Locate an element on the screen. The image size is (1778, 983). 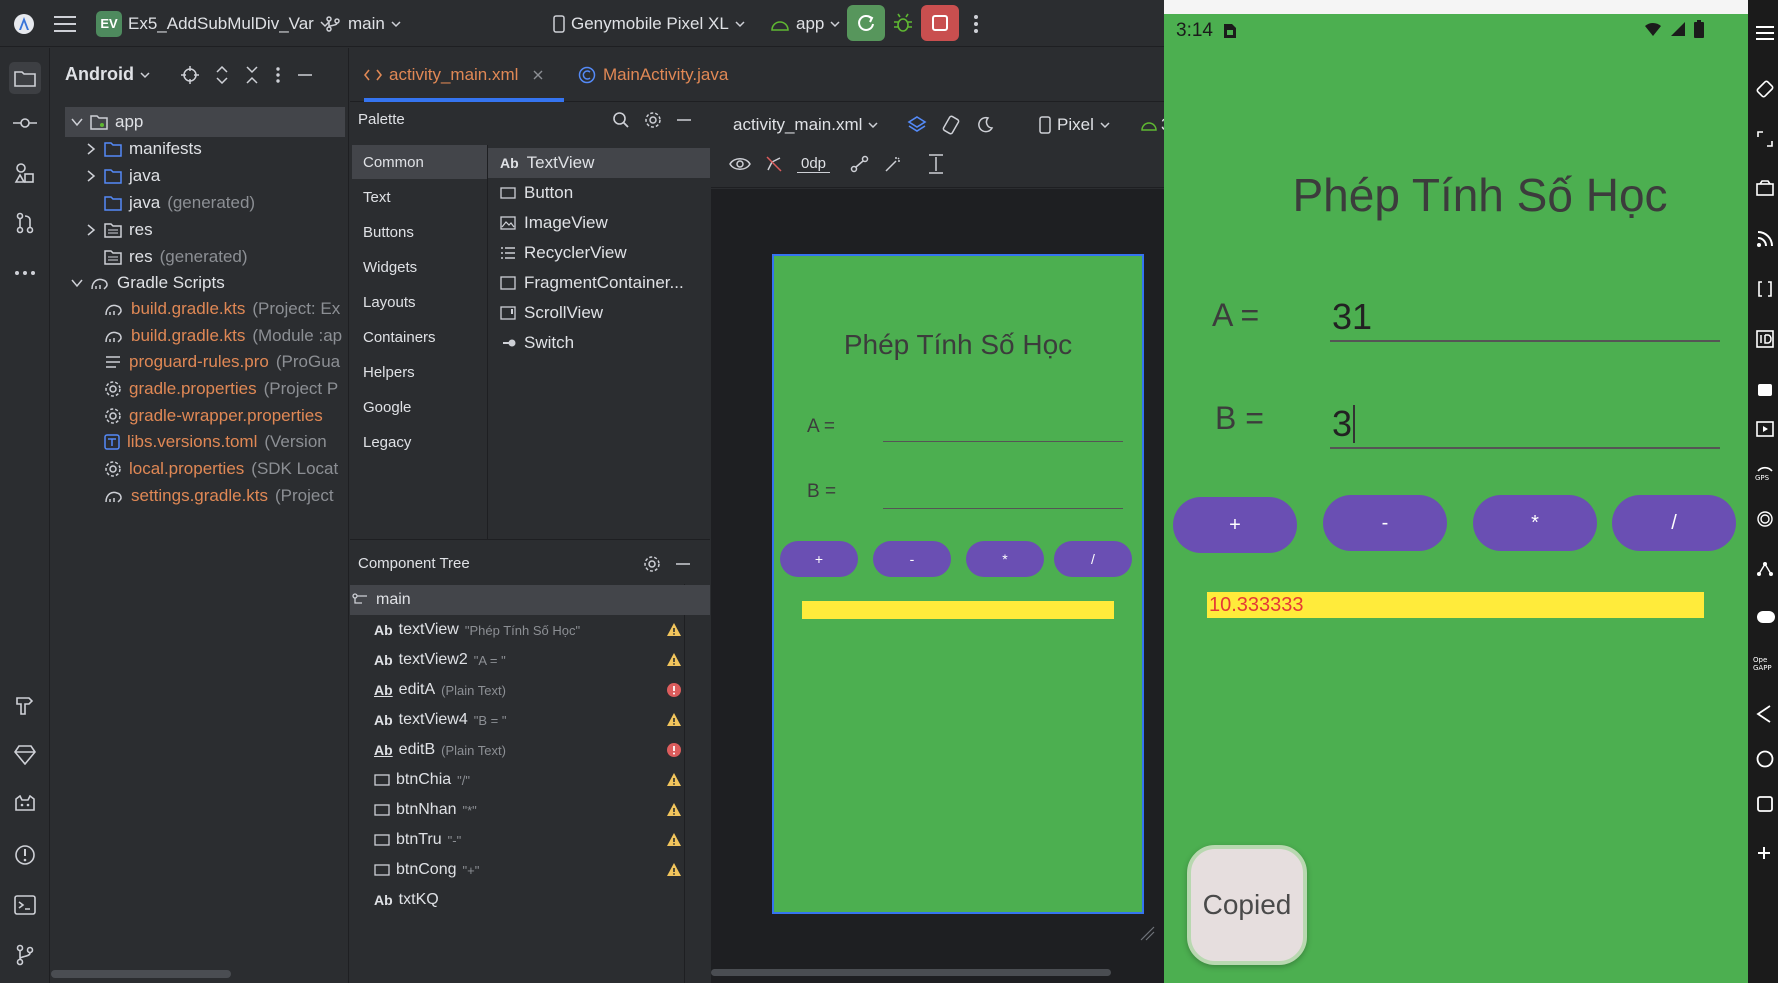
close-icon is located at coordinates (538, 75).